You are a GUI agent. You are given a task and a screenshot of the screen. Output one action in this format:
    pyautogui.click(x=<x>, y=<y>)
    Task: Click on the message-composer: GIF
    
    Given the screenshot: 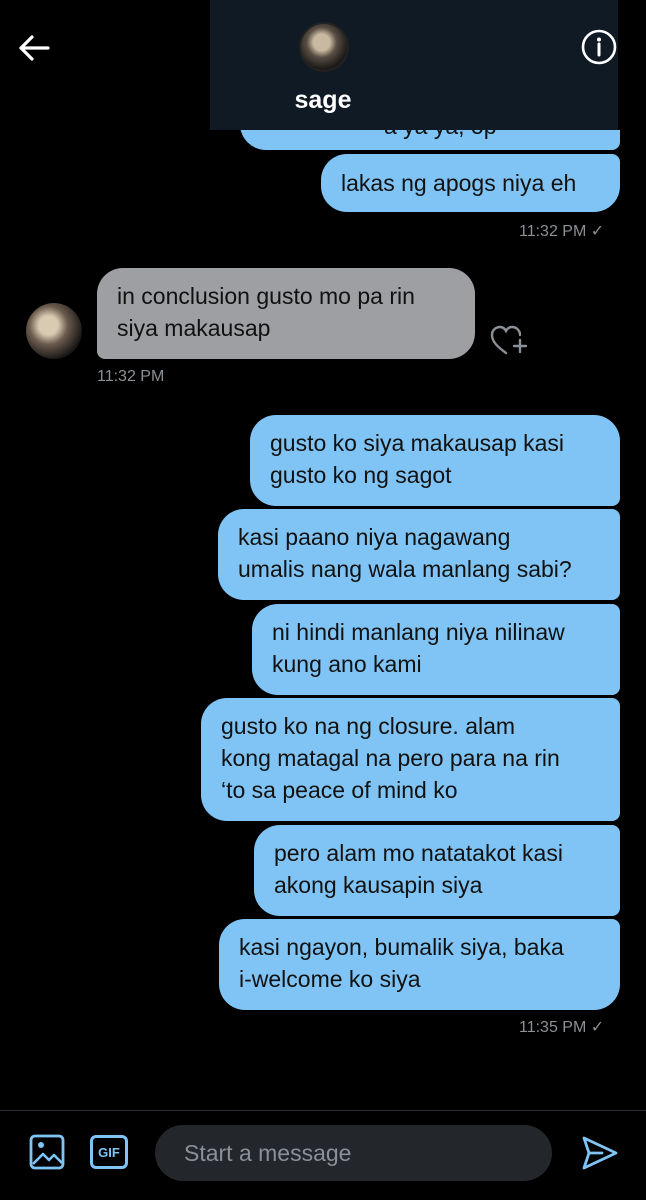 What is the action you would take?
    pyautogui.click(x=323, y=1155)
    